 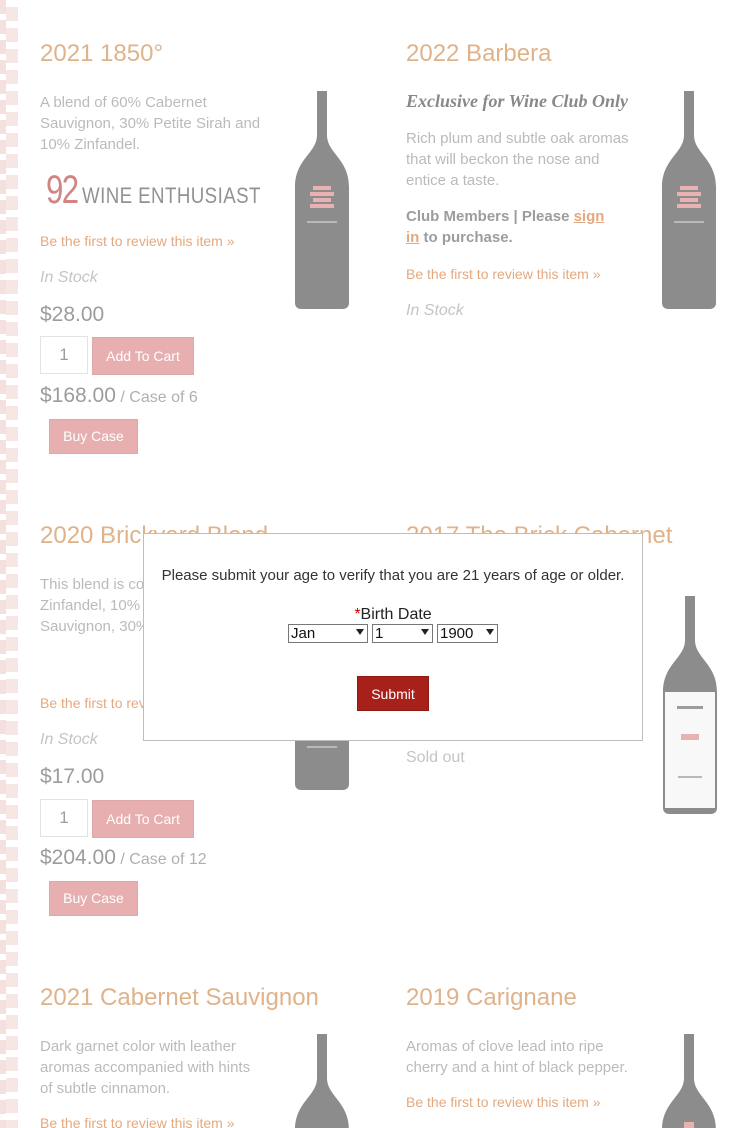 What do you see at coordinates (379, 633) in the screenshot?
I see `birth-day-value: 1` at bounding box center [379, 633].